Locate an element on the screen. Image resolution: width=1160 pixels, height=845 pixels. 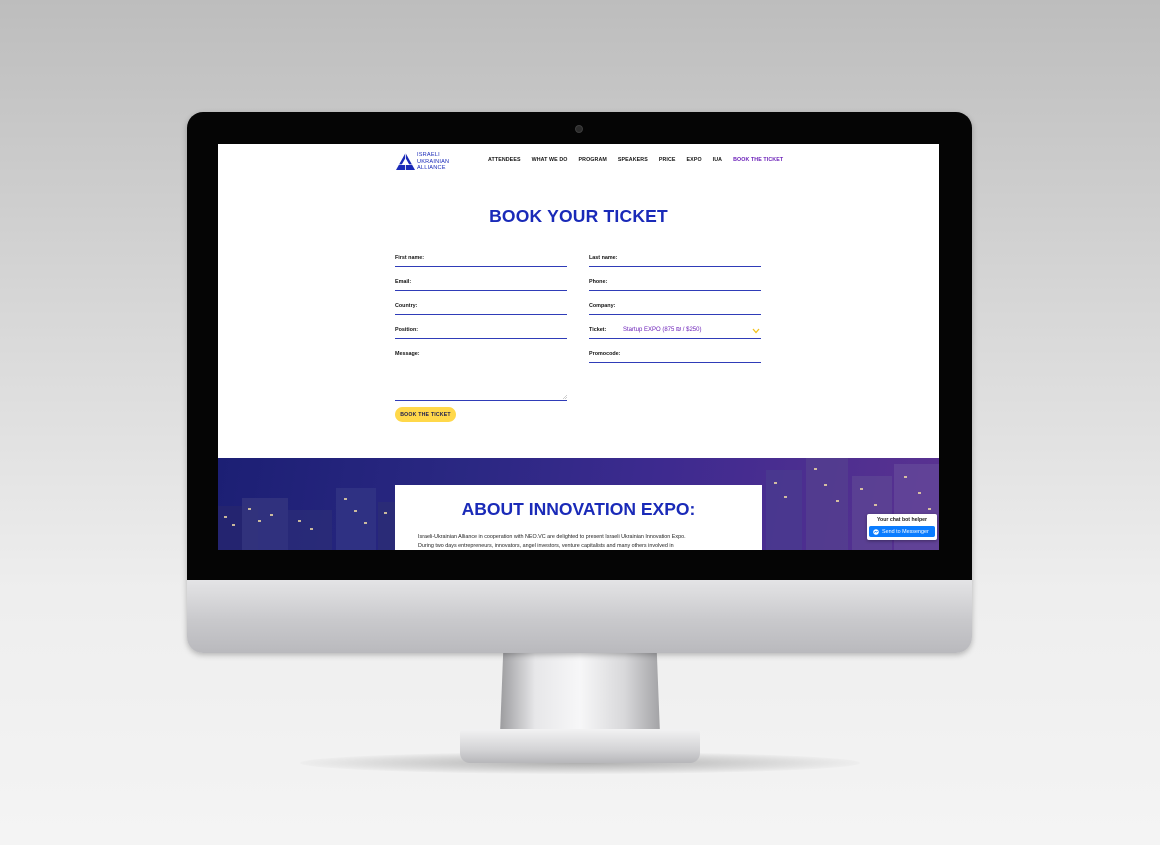
nav-attendees: ATTENDEES is located at coordinates (504, 161).